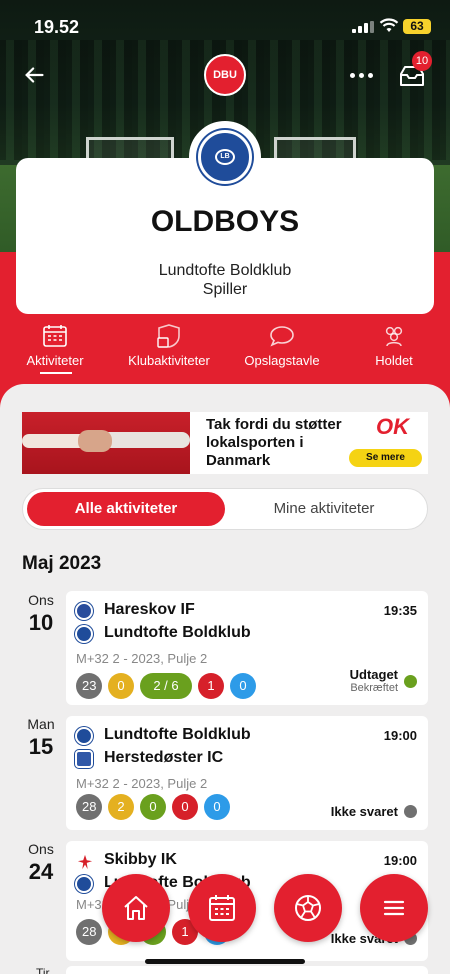 This screenshot has height=974, width=450. I want to click on club-name: Lundtofte Boldklub, so click(225, 270).